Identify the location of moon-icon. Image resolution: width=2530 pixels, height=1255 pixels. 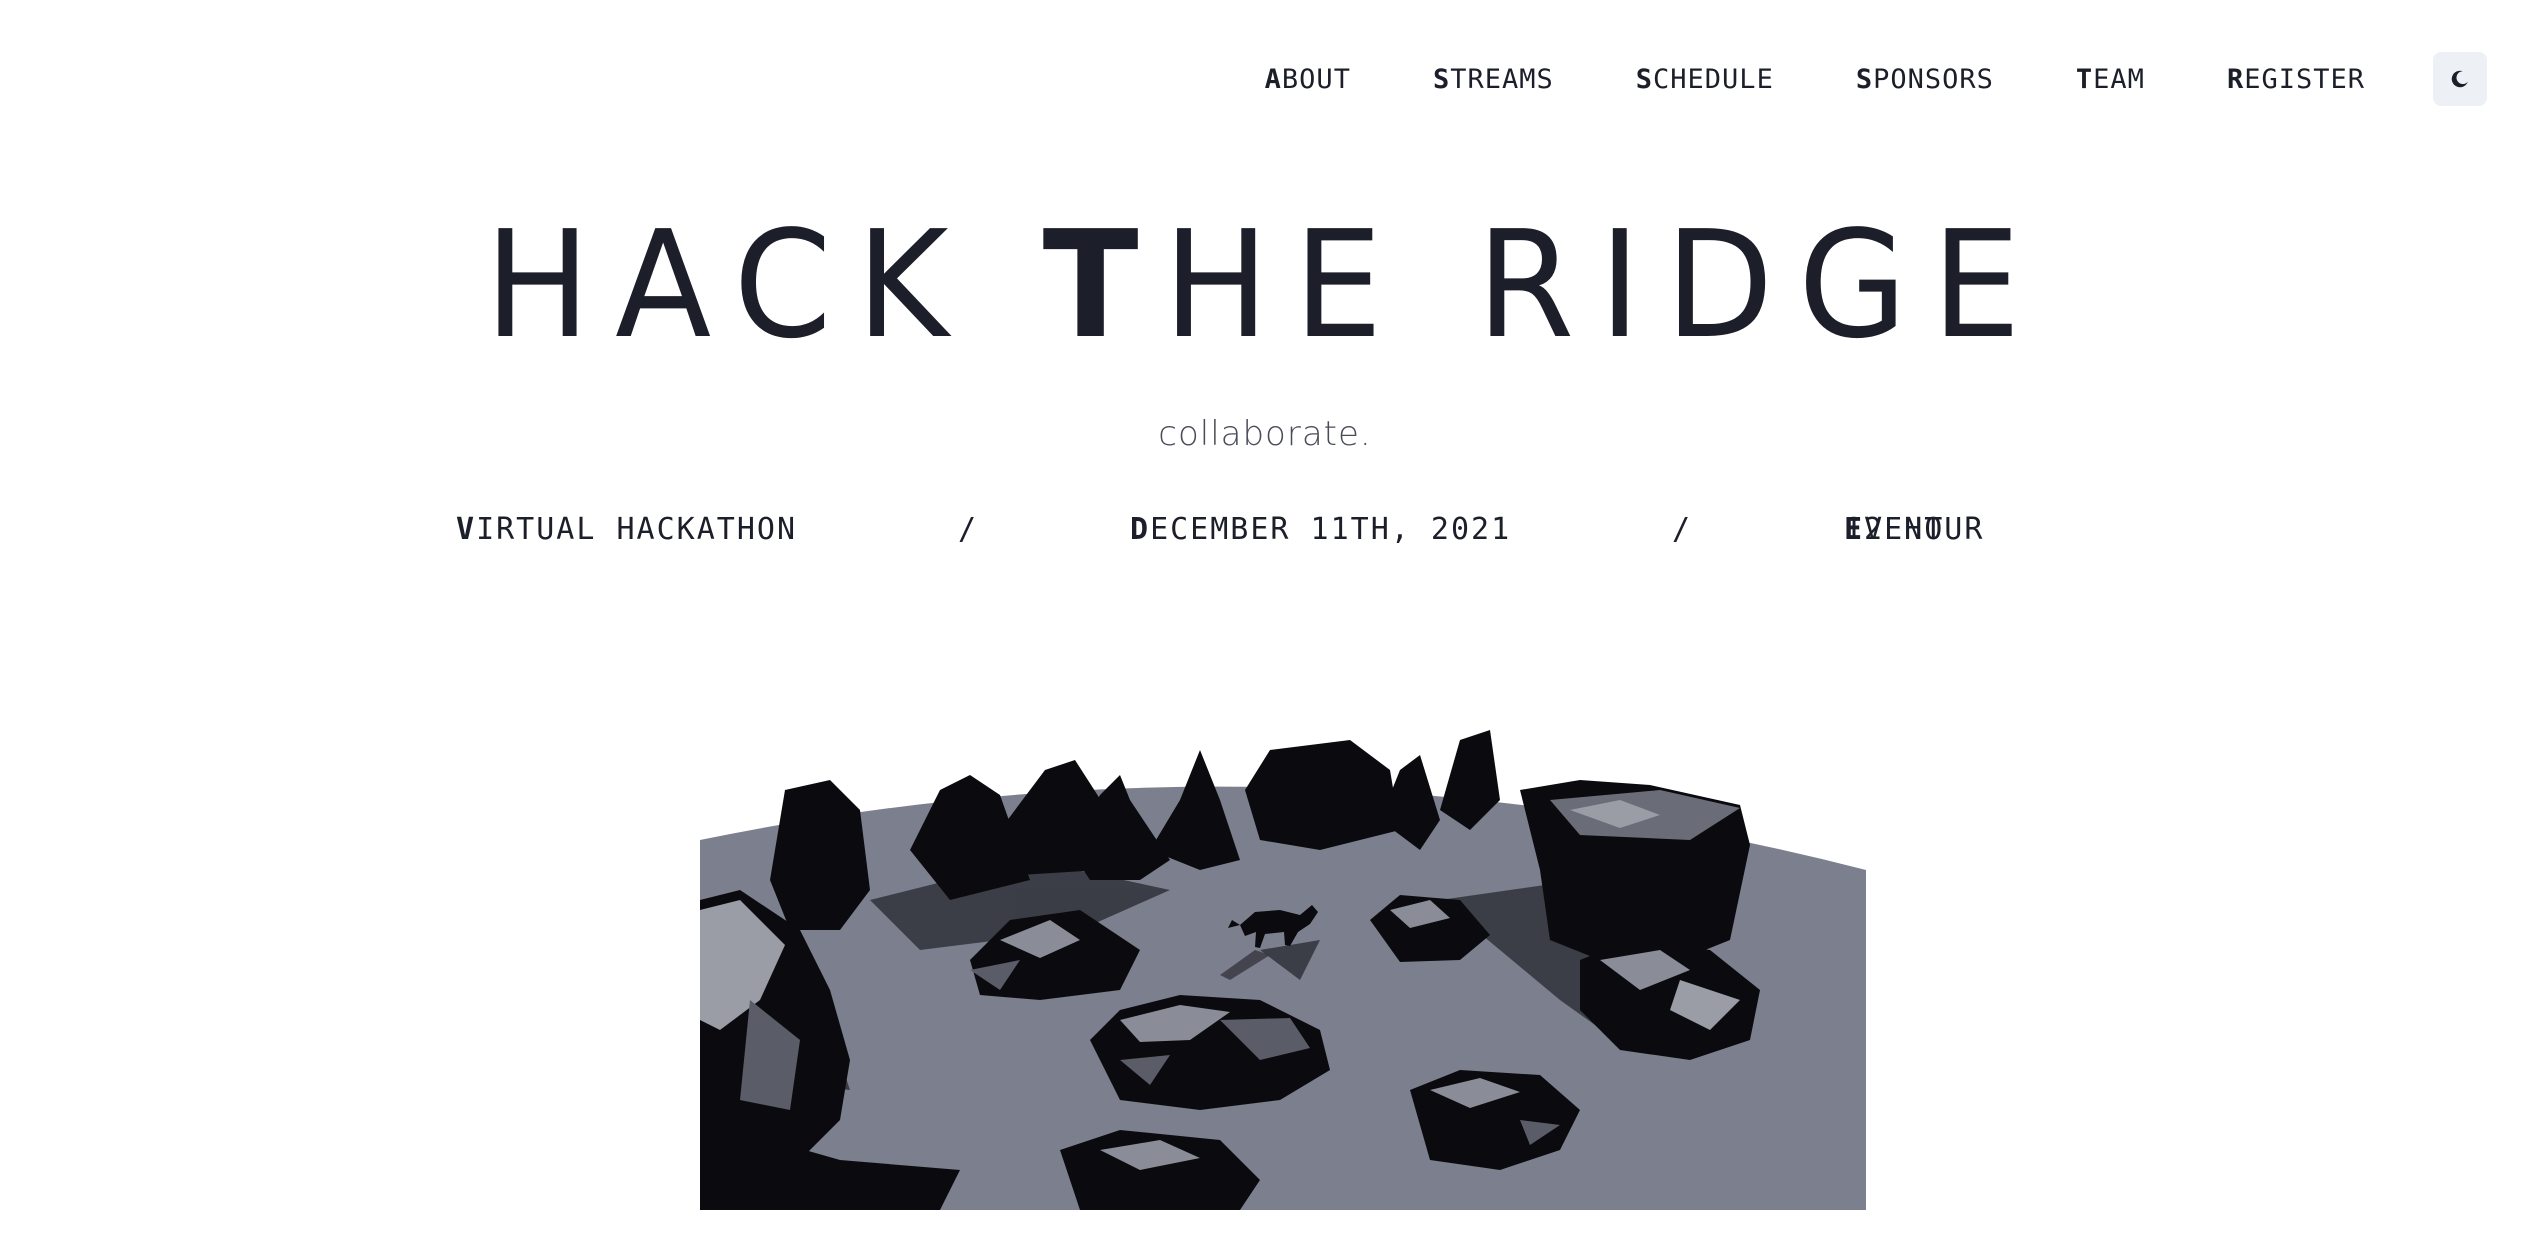
(2459, 79).